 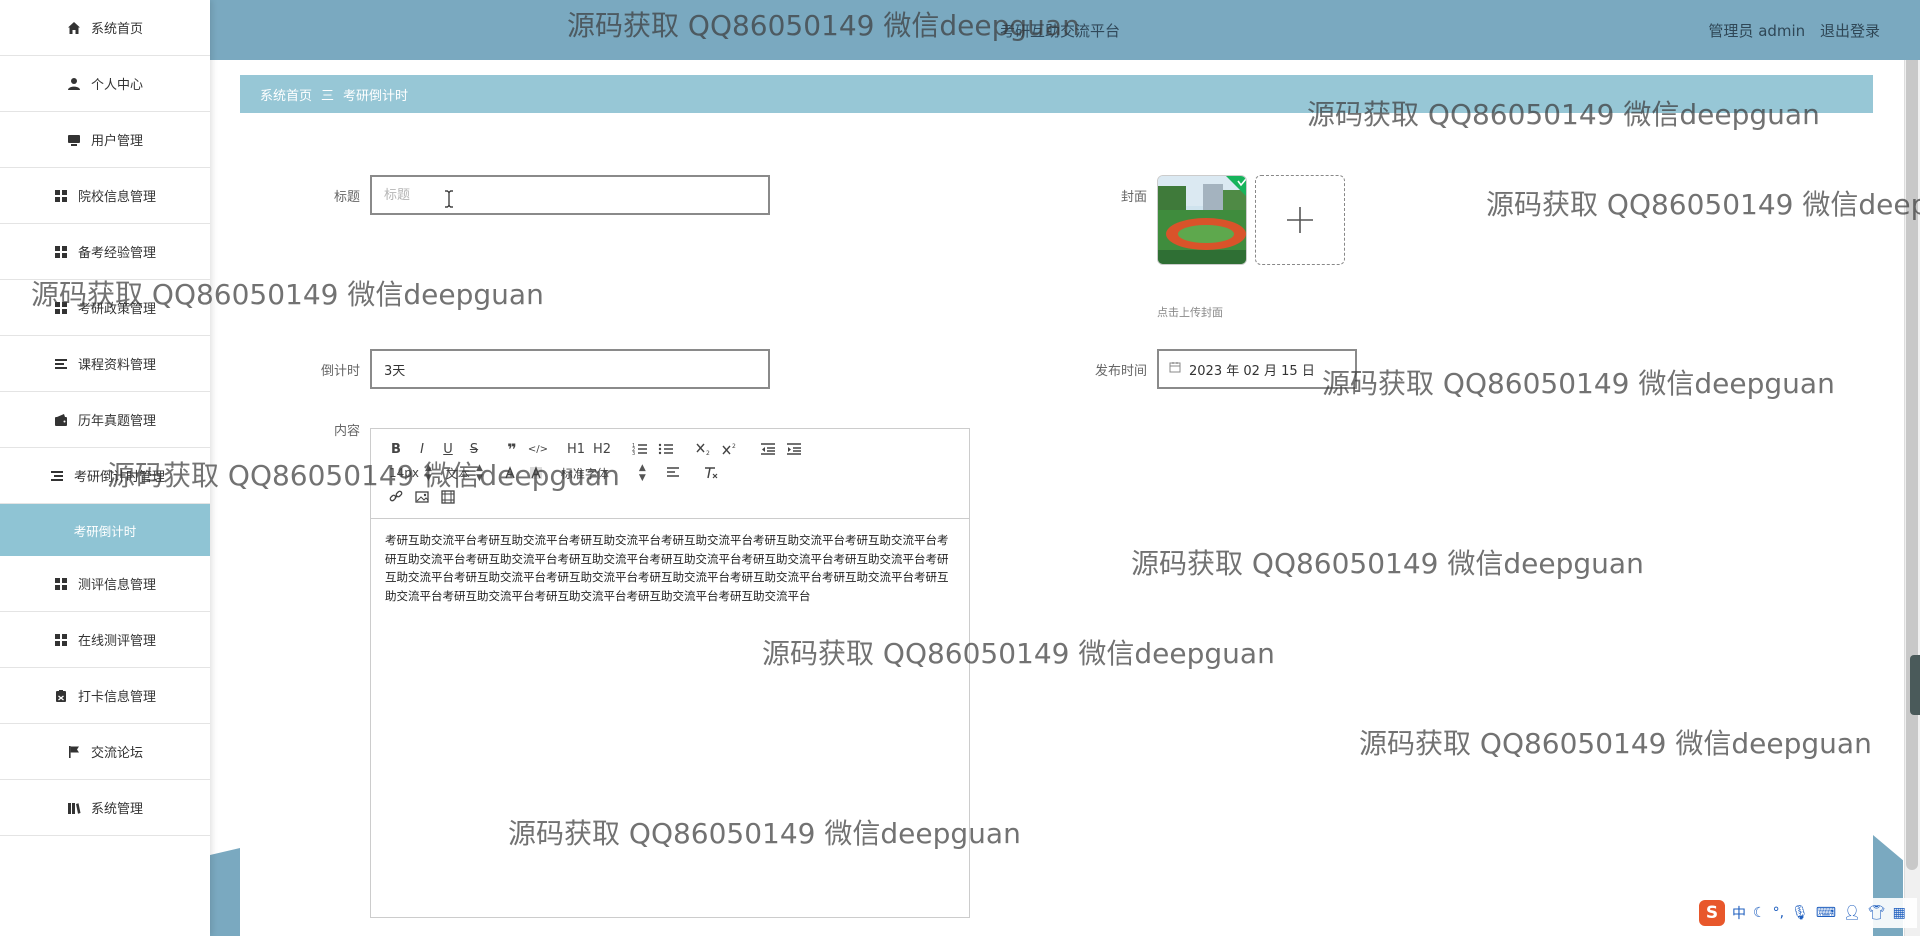 What do you see at coordinates (396, 497) in the screenshot?
I see `link-icon` at bounding box center [396, 497].